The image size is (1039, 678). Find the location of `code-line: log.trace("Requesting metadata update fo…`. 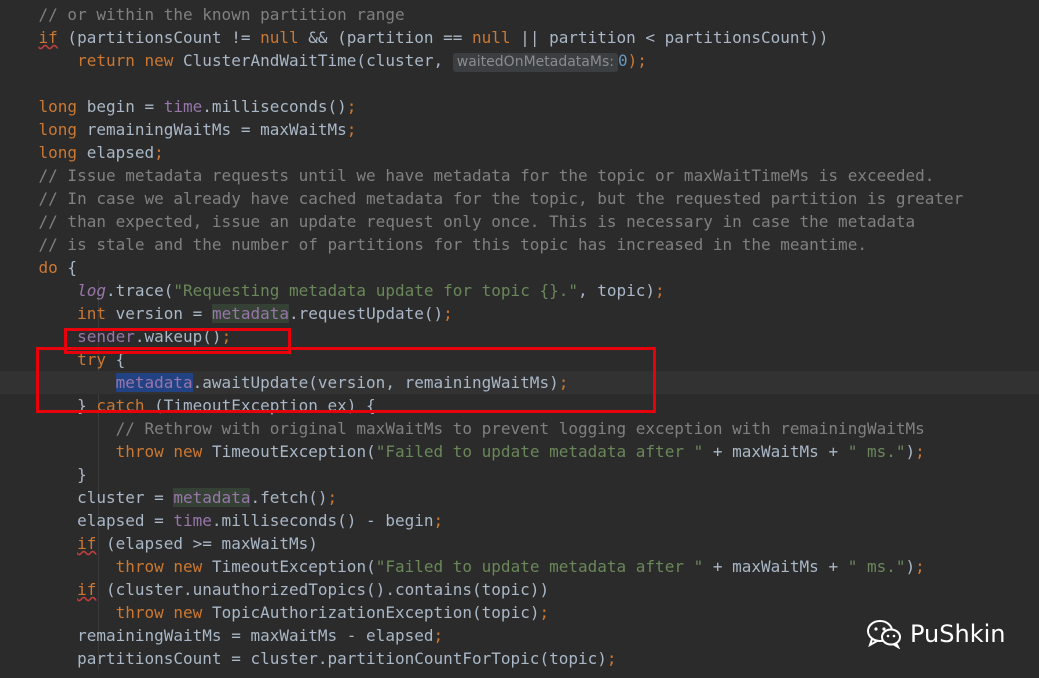

code-line: log.trace("Requesting metadata update fo… is located at coordinates (519, 290).